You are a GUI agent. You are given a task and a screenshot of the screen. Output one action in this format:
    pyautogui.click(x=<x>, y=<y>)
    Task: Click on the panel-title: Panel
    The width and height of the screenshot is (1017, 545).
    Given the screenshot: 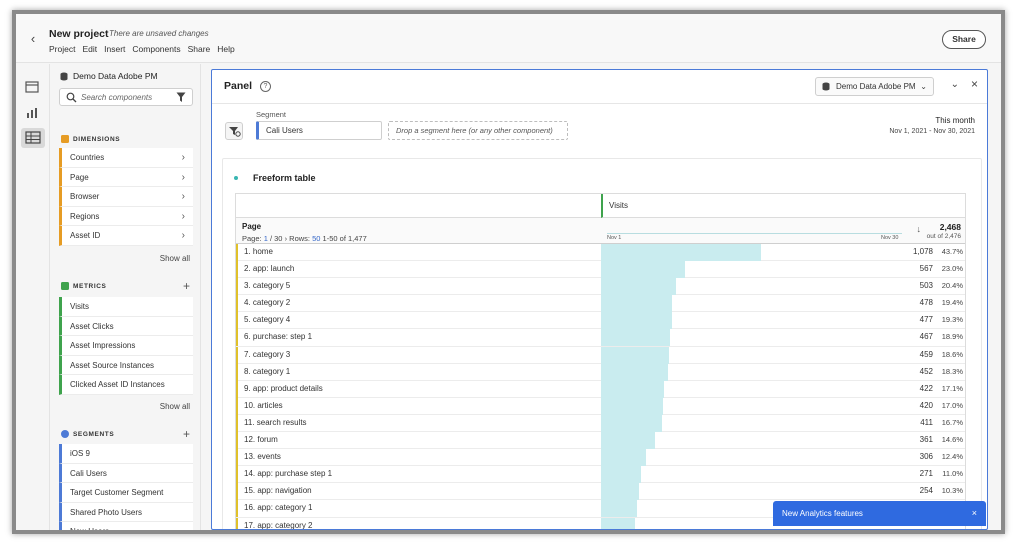 What is the action you would take?
    pyautogui.click(x=238, y=86)
    